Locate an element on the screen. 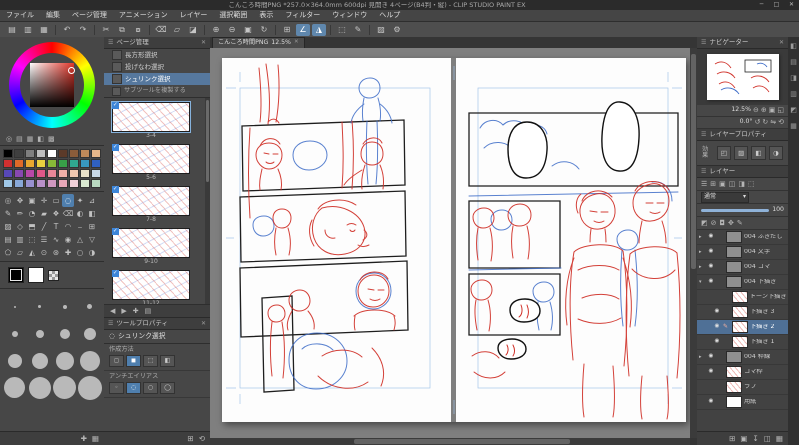  merge-button: ◫ is located at coordinates (767, 439).